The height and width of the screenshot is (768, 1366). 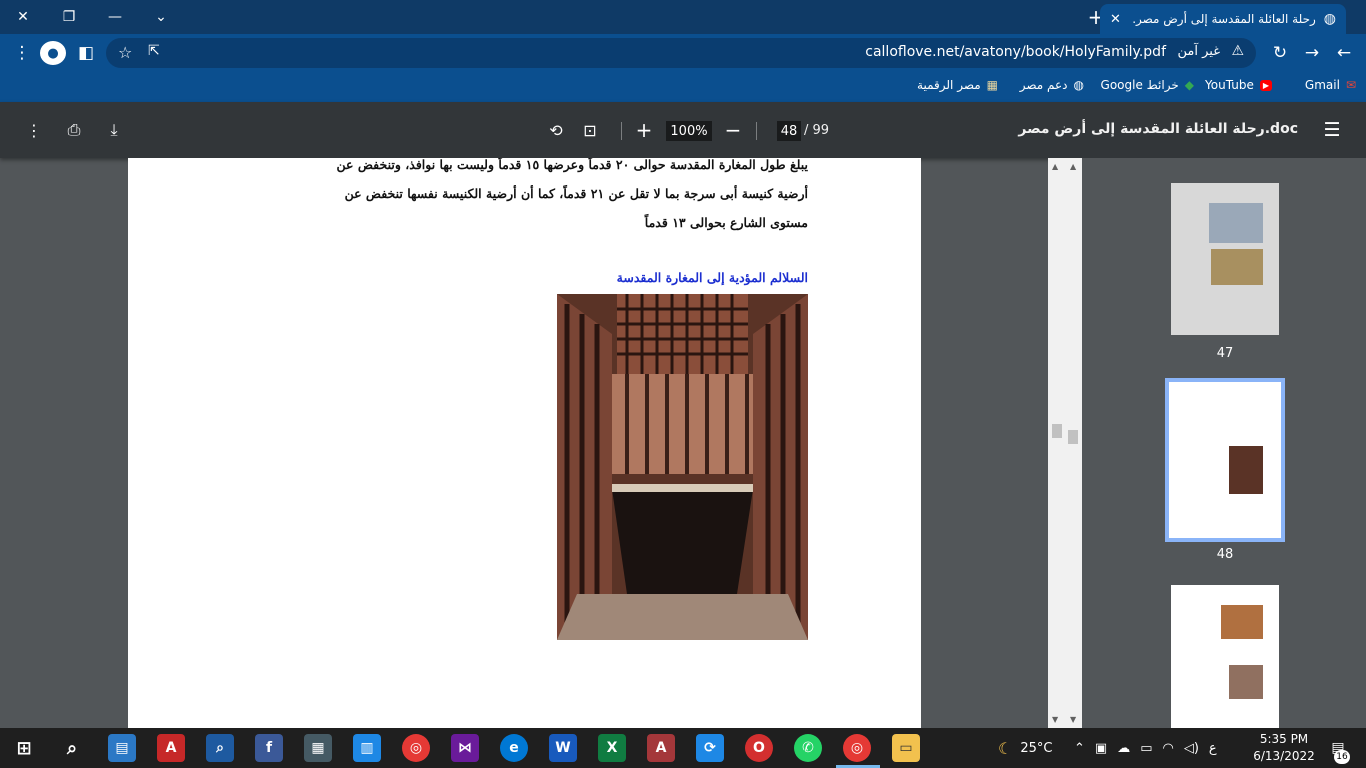 I want to click on minimize-window-button: —, so click(x=115, y=17).